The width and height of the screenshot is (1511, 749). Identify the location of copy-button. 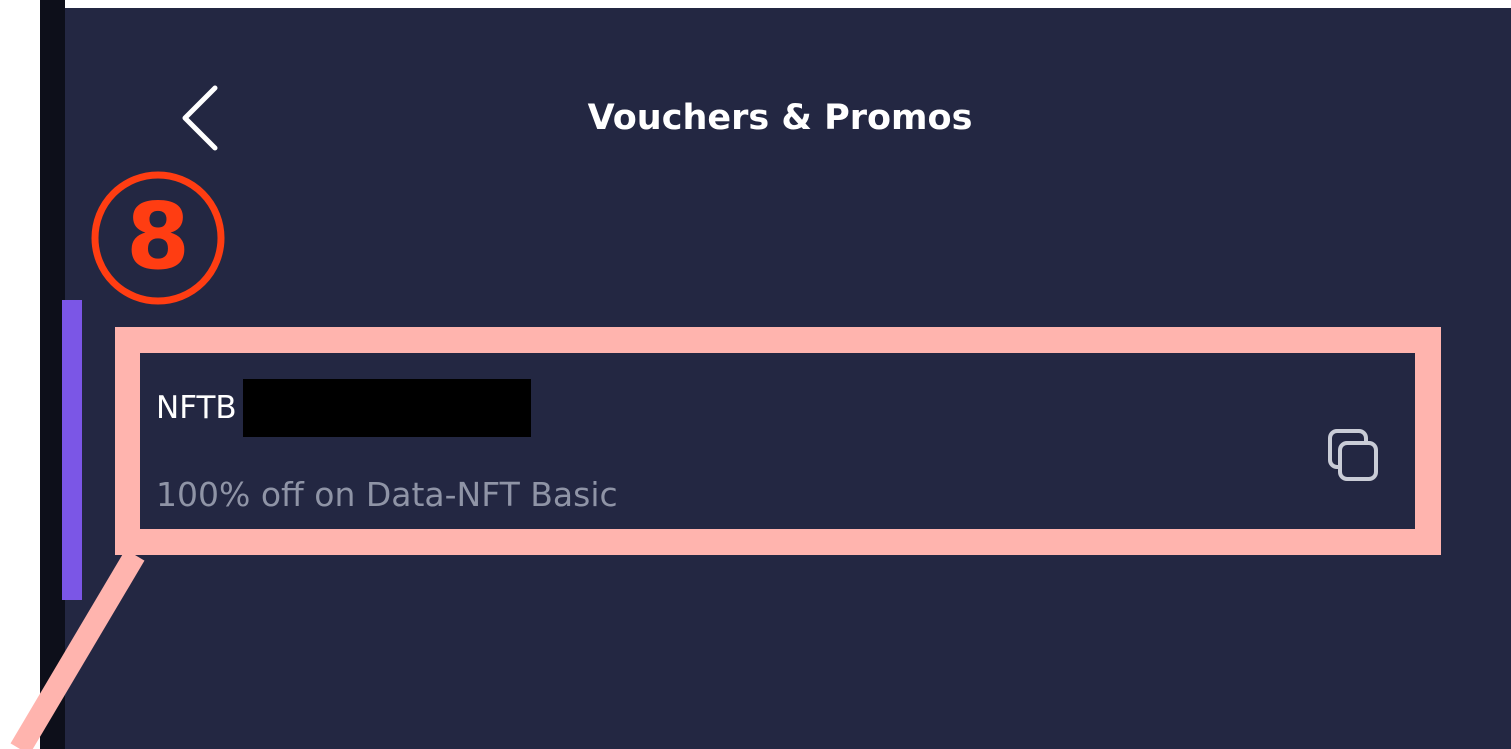
(1355, 458).